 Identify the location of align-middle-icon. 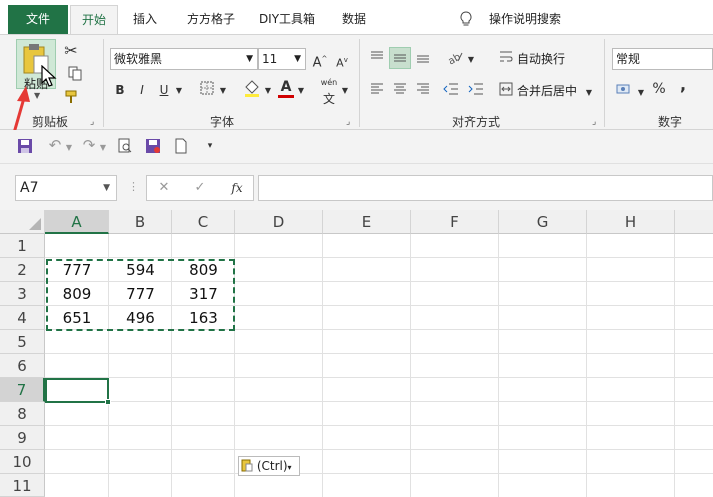
(400, 58).